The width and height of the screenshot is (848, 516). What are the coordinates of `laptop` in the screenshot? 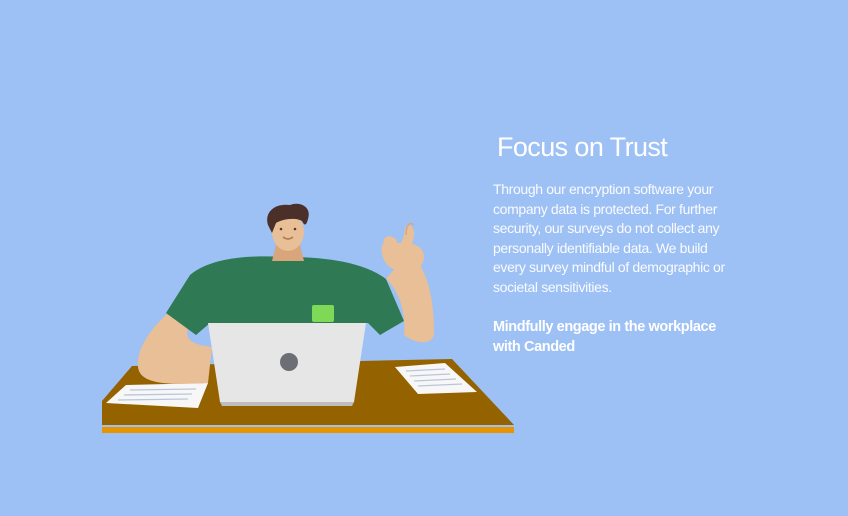 It's located at (287, 364).